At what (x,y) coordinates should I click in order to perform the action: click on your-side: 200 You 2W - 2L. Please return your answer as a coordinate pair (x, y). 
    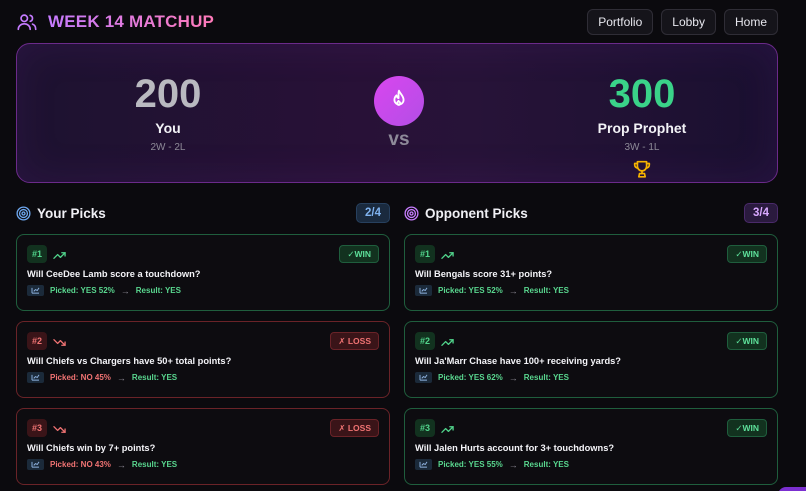
    Looking at the image, I should click on (168, 112).